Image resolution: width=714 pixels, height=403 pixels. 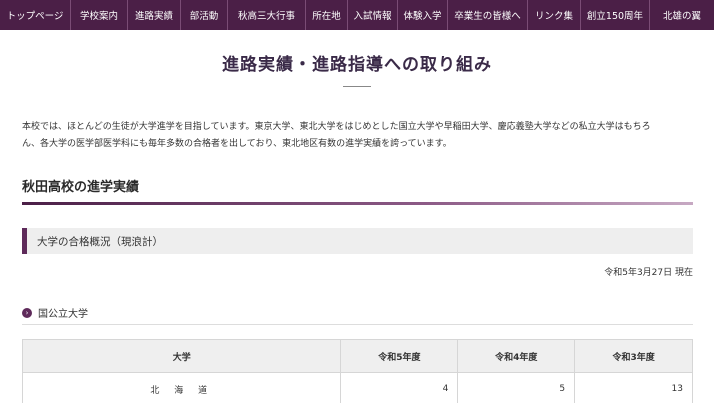 I want to click on chevron-right-circle-icon: ›, so click(x=27, y=312).